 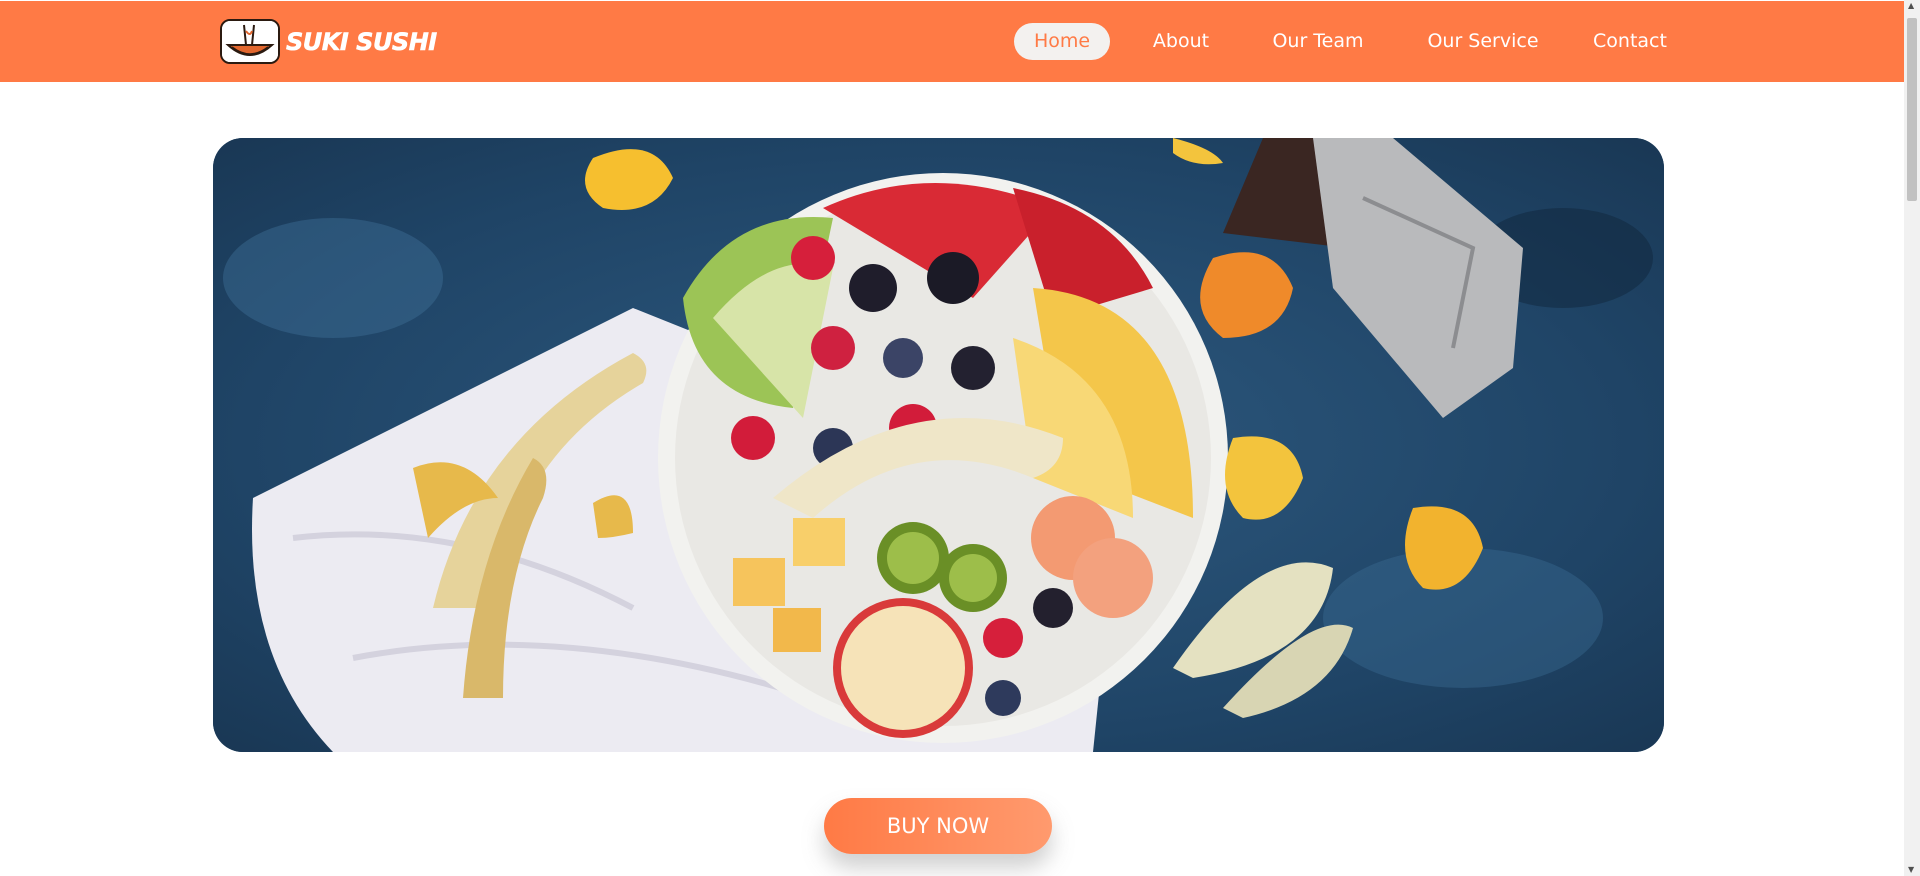 I want to click on nav-about: About, so click(x=1181, y=41).